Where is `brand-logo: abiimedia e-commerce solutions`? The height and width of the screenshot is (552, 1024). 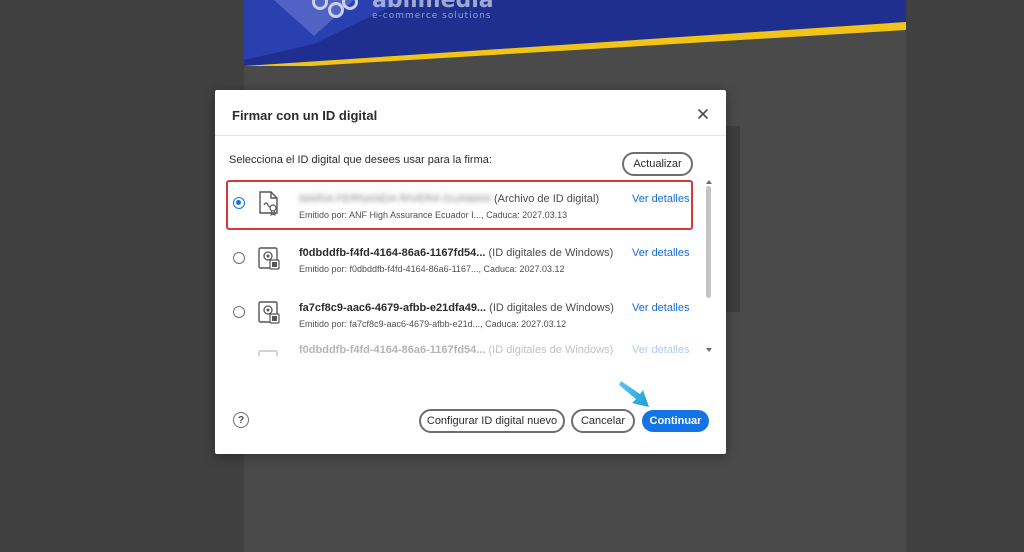
brand-logo: abiimedia e-commerce solutions is located at coordinates (403, 11).